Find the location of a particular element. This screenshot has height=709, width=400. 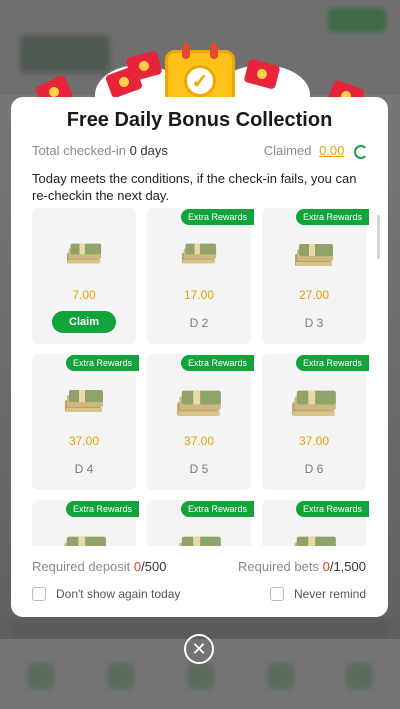

claim-button: Claim is located at coordinates (84, 322).